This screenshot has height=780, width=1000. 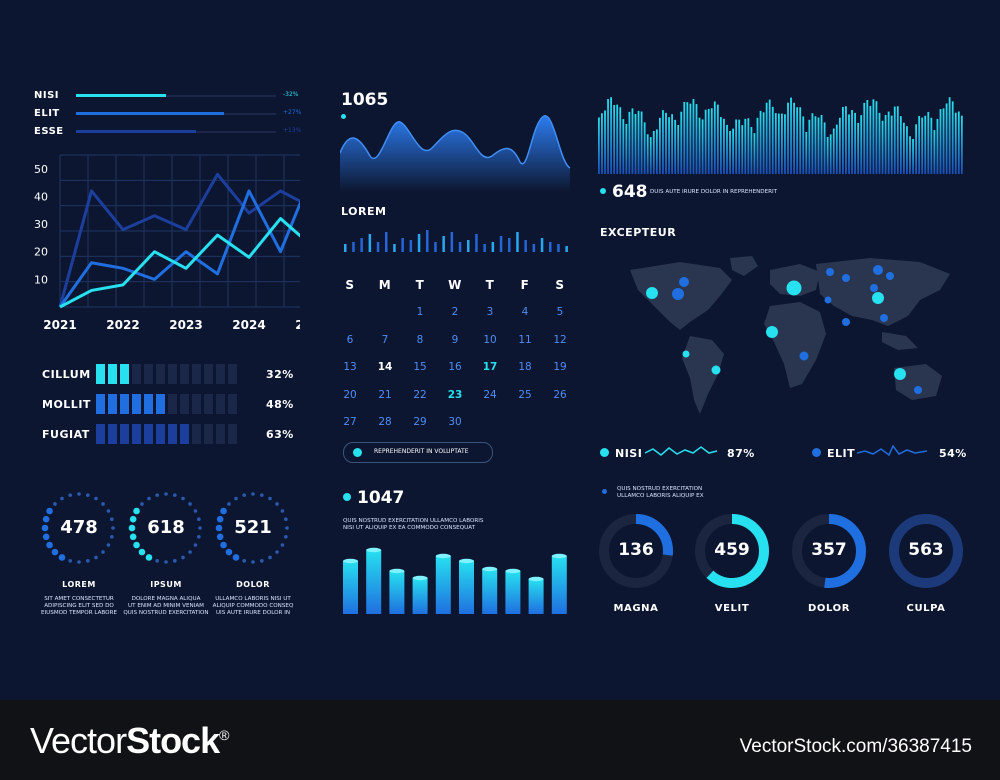 I want to click on donut-value: 136, so click(x=636, y=550).